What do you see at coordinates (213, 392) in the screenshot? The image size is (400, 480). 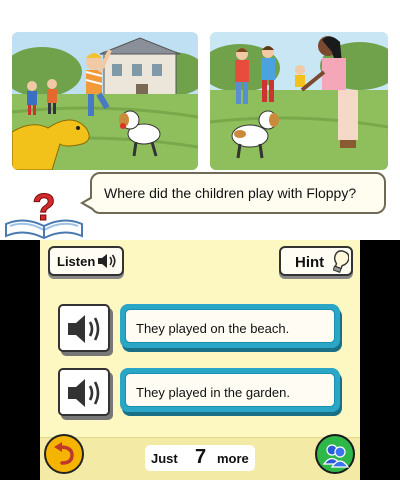 I see `answer-option-text: They played in the garden.` at bounding box center [213, 392].